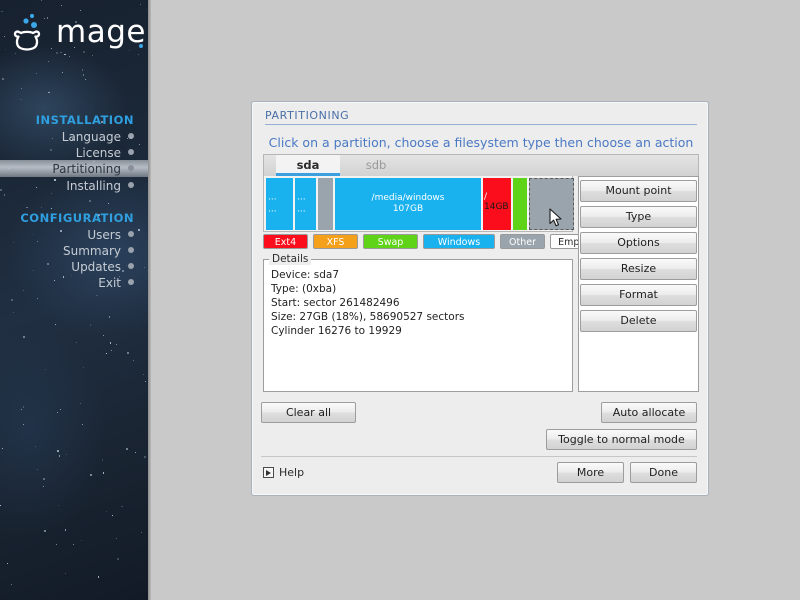  Describe the element at coordinates (649, 412) in the screenshot. I see `auto-allocate-button: Auto allocate` at that location.